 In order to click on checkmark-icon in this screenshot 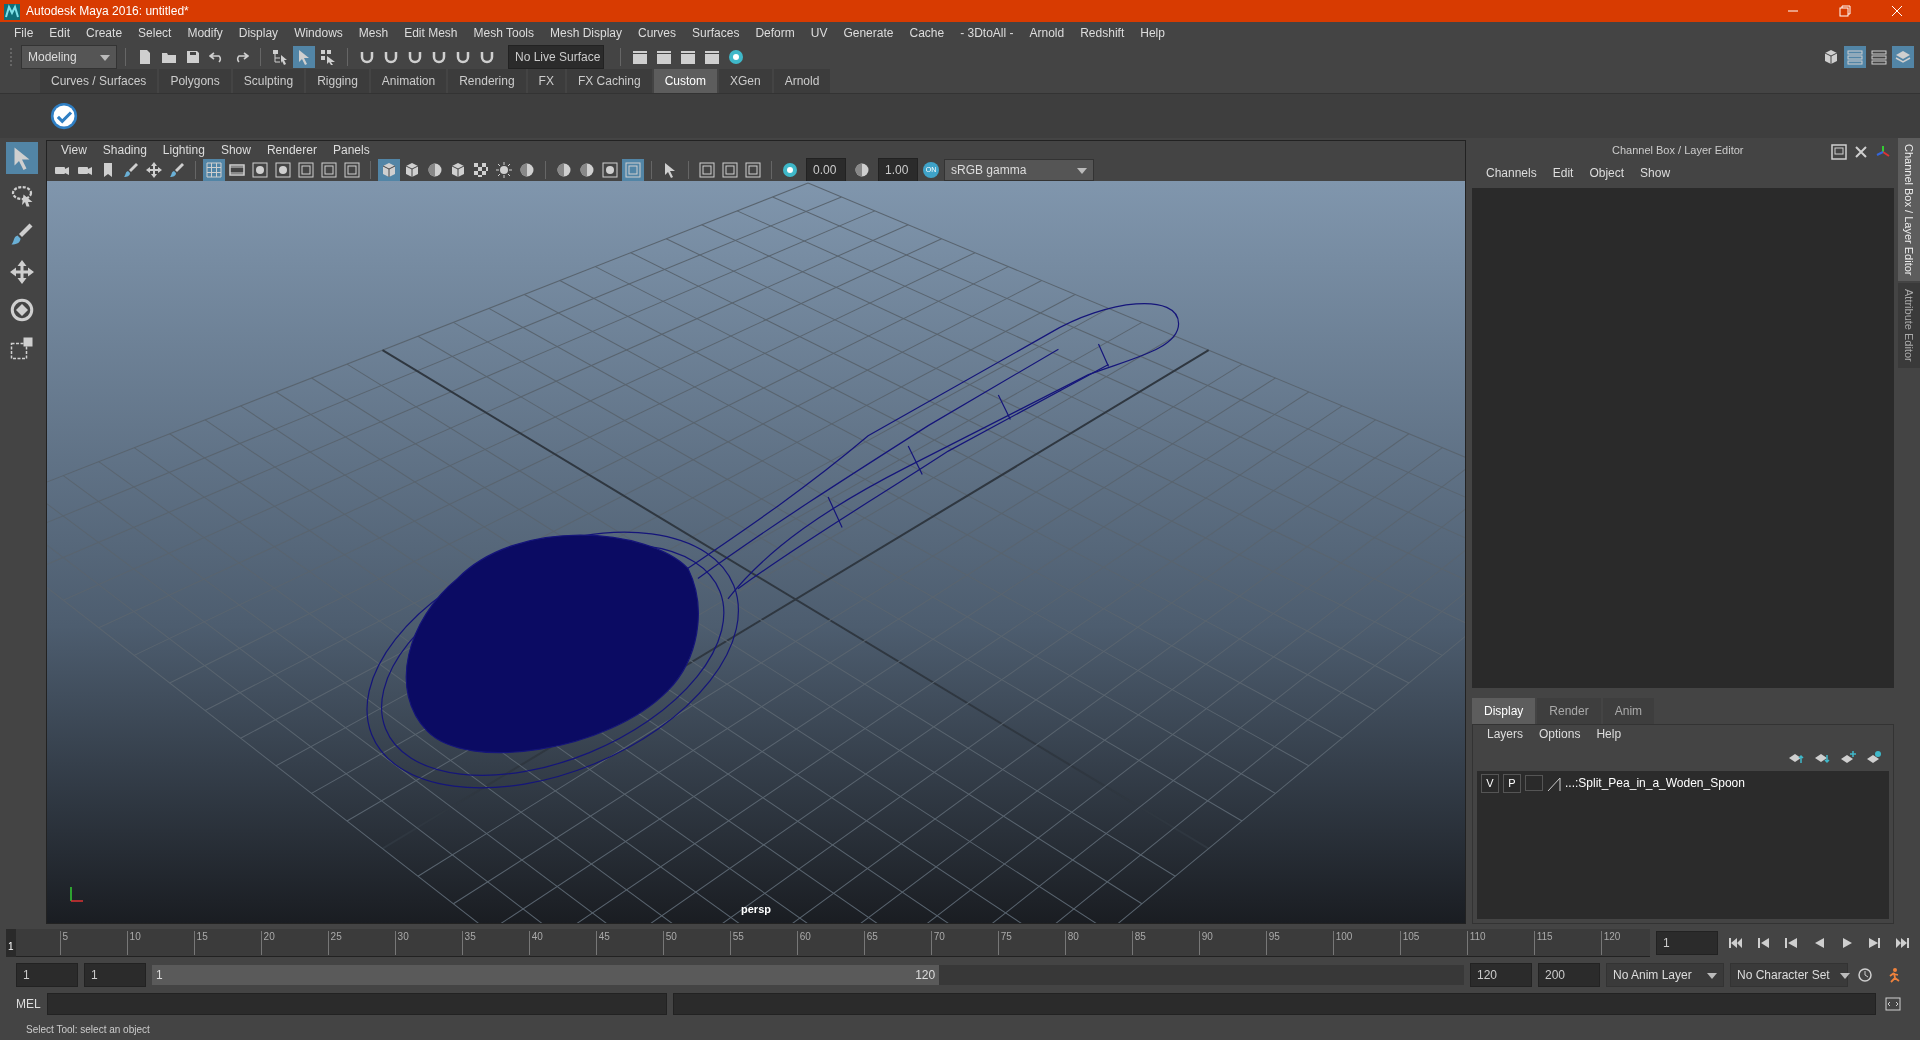, I will do `click(64, 116)`.